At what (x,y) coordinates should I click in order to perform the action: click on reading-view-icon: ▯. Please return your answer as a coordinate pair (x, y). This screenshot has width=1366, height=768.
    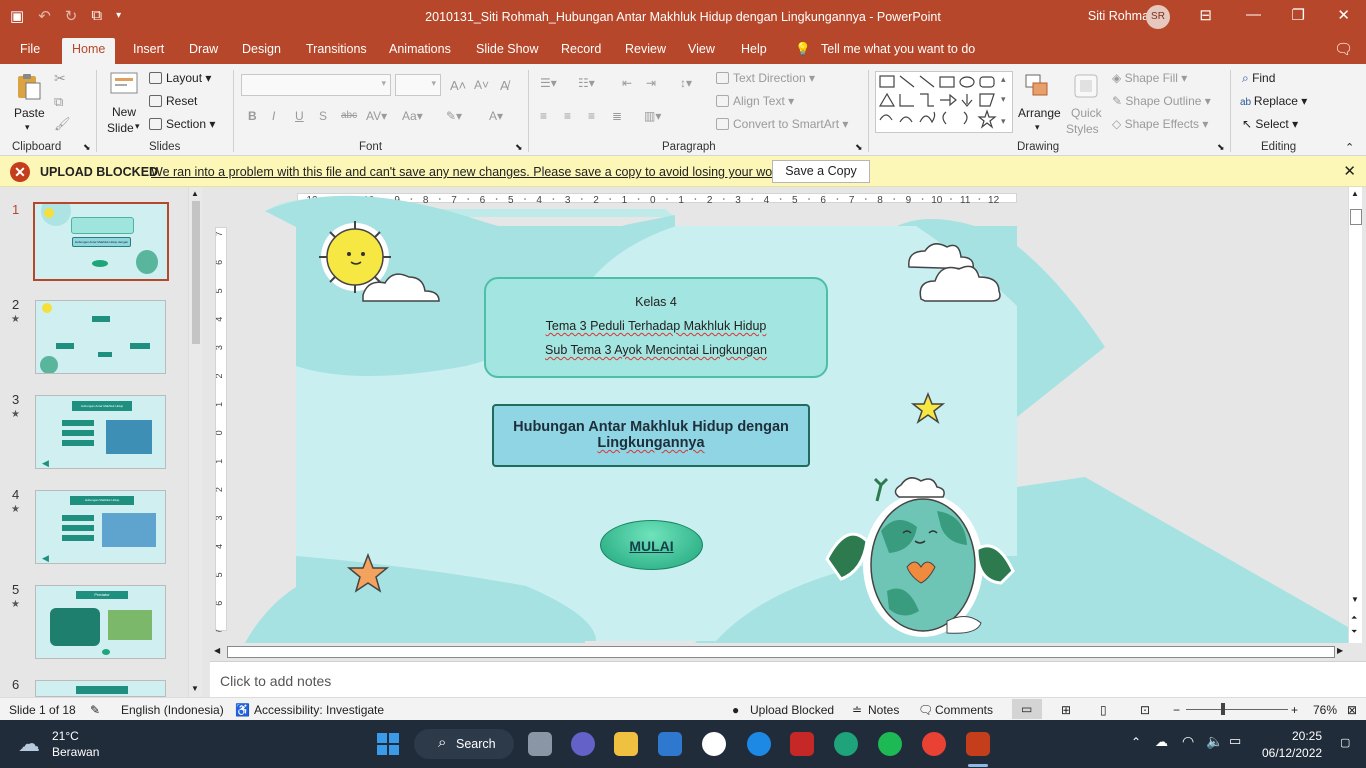
    Looking at the image, I should click on (1103, 710).